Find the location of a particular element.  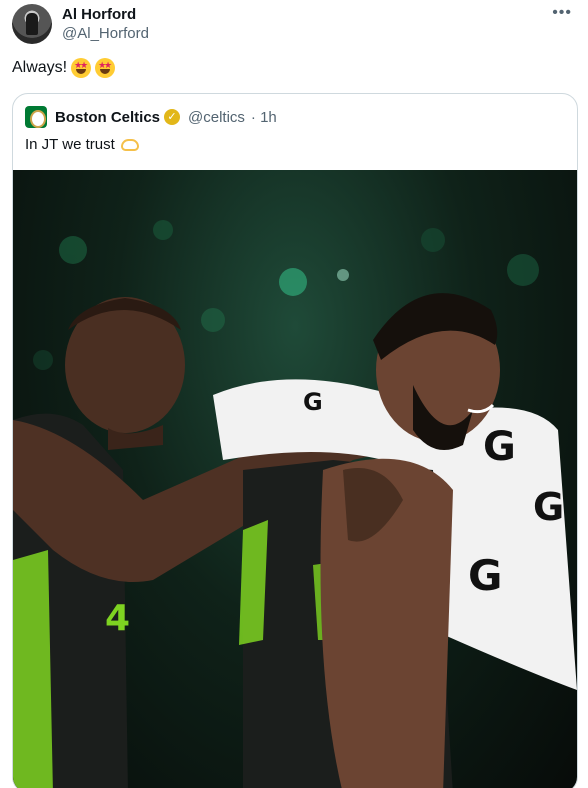

quoted-tweet-time: · 1h is located at coordinates (264, 117).